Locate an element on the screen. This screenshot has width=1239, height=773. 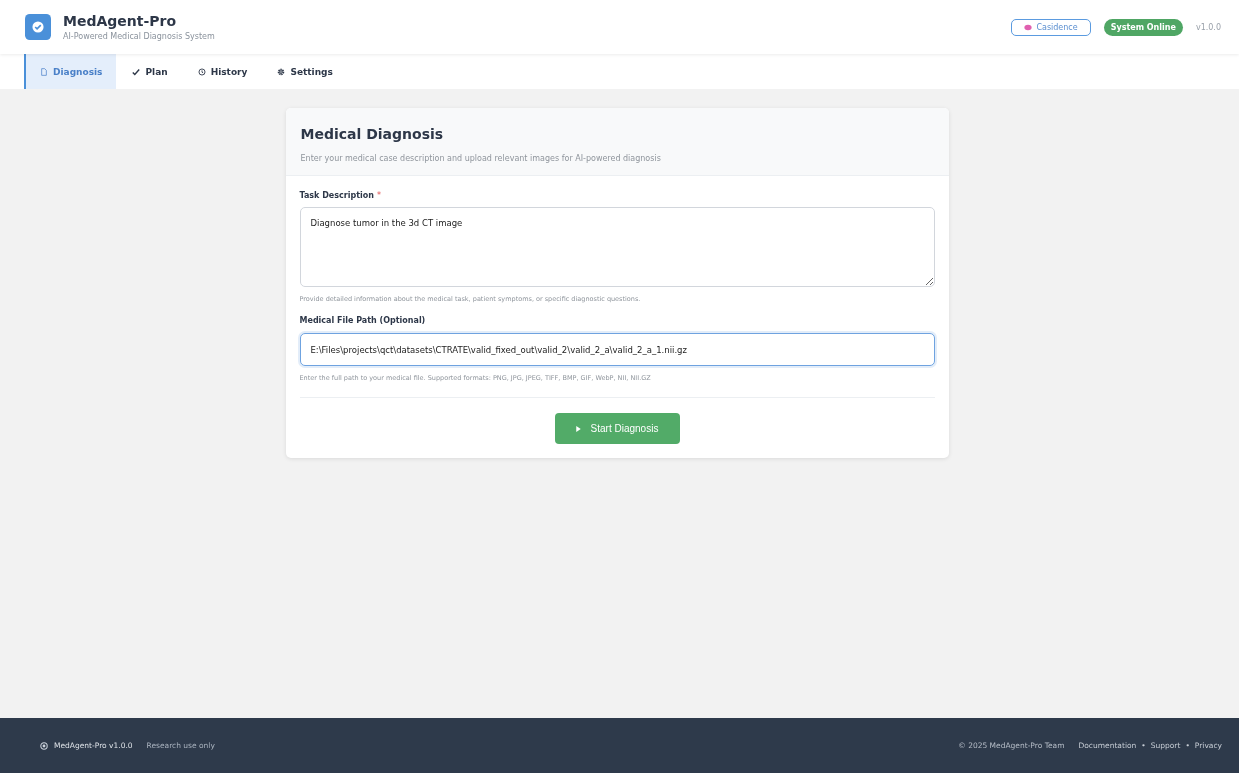
app-title: MedAgent-Pro is located at coordinates (120, 21).